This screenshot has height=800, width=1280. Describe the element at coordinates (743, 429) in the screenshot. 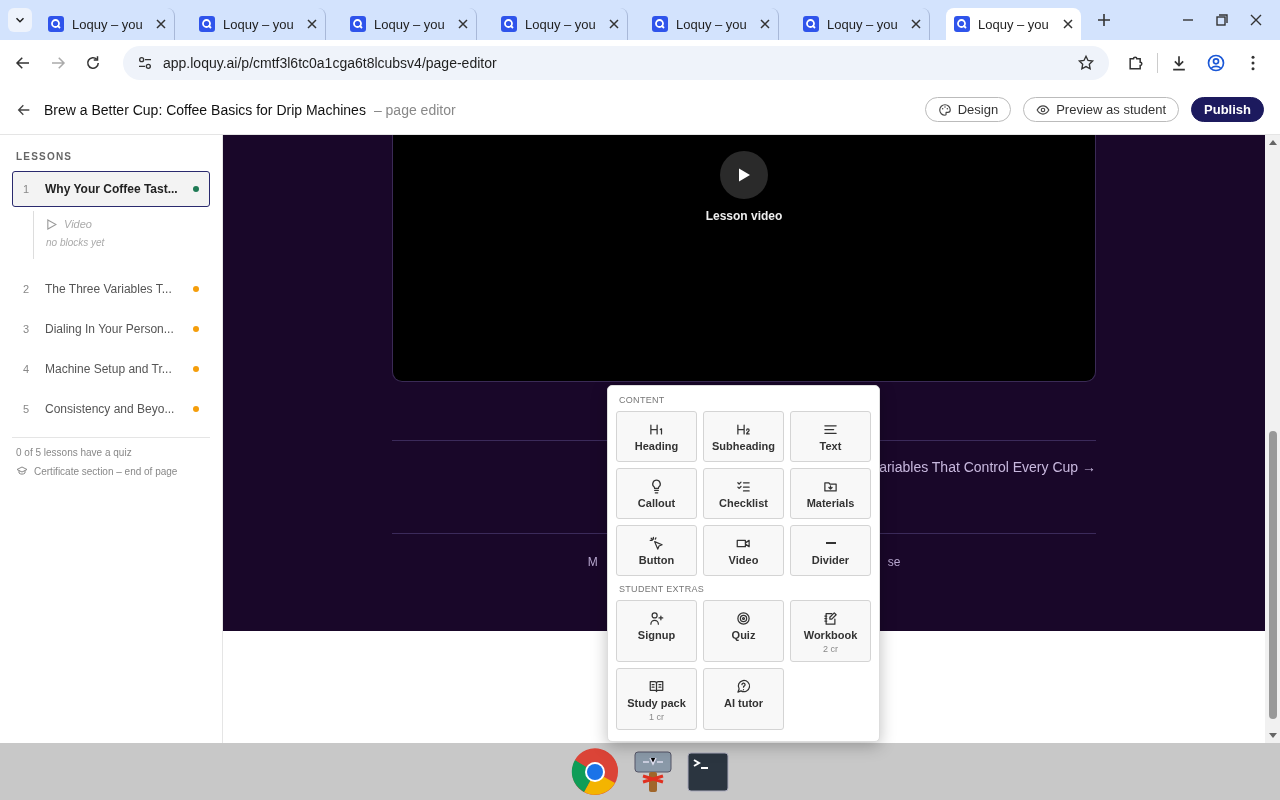

I see `heading-two-icon` at that location.